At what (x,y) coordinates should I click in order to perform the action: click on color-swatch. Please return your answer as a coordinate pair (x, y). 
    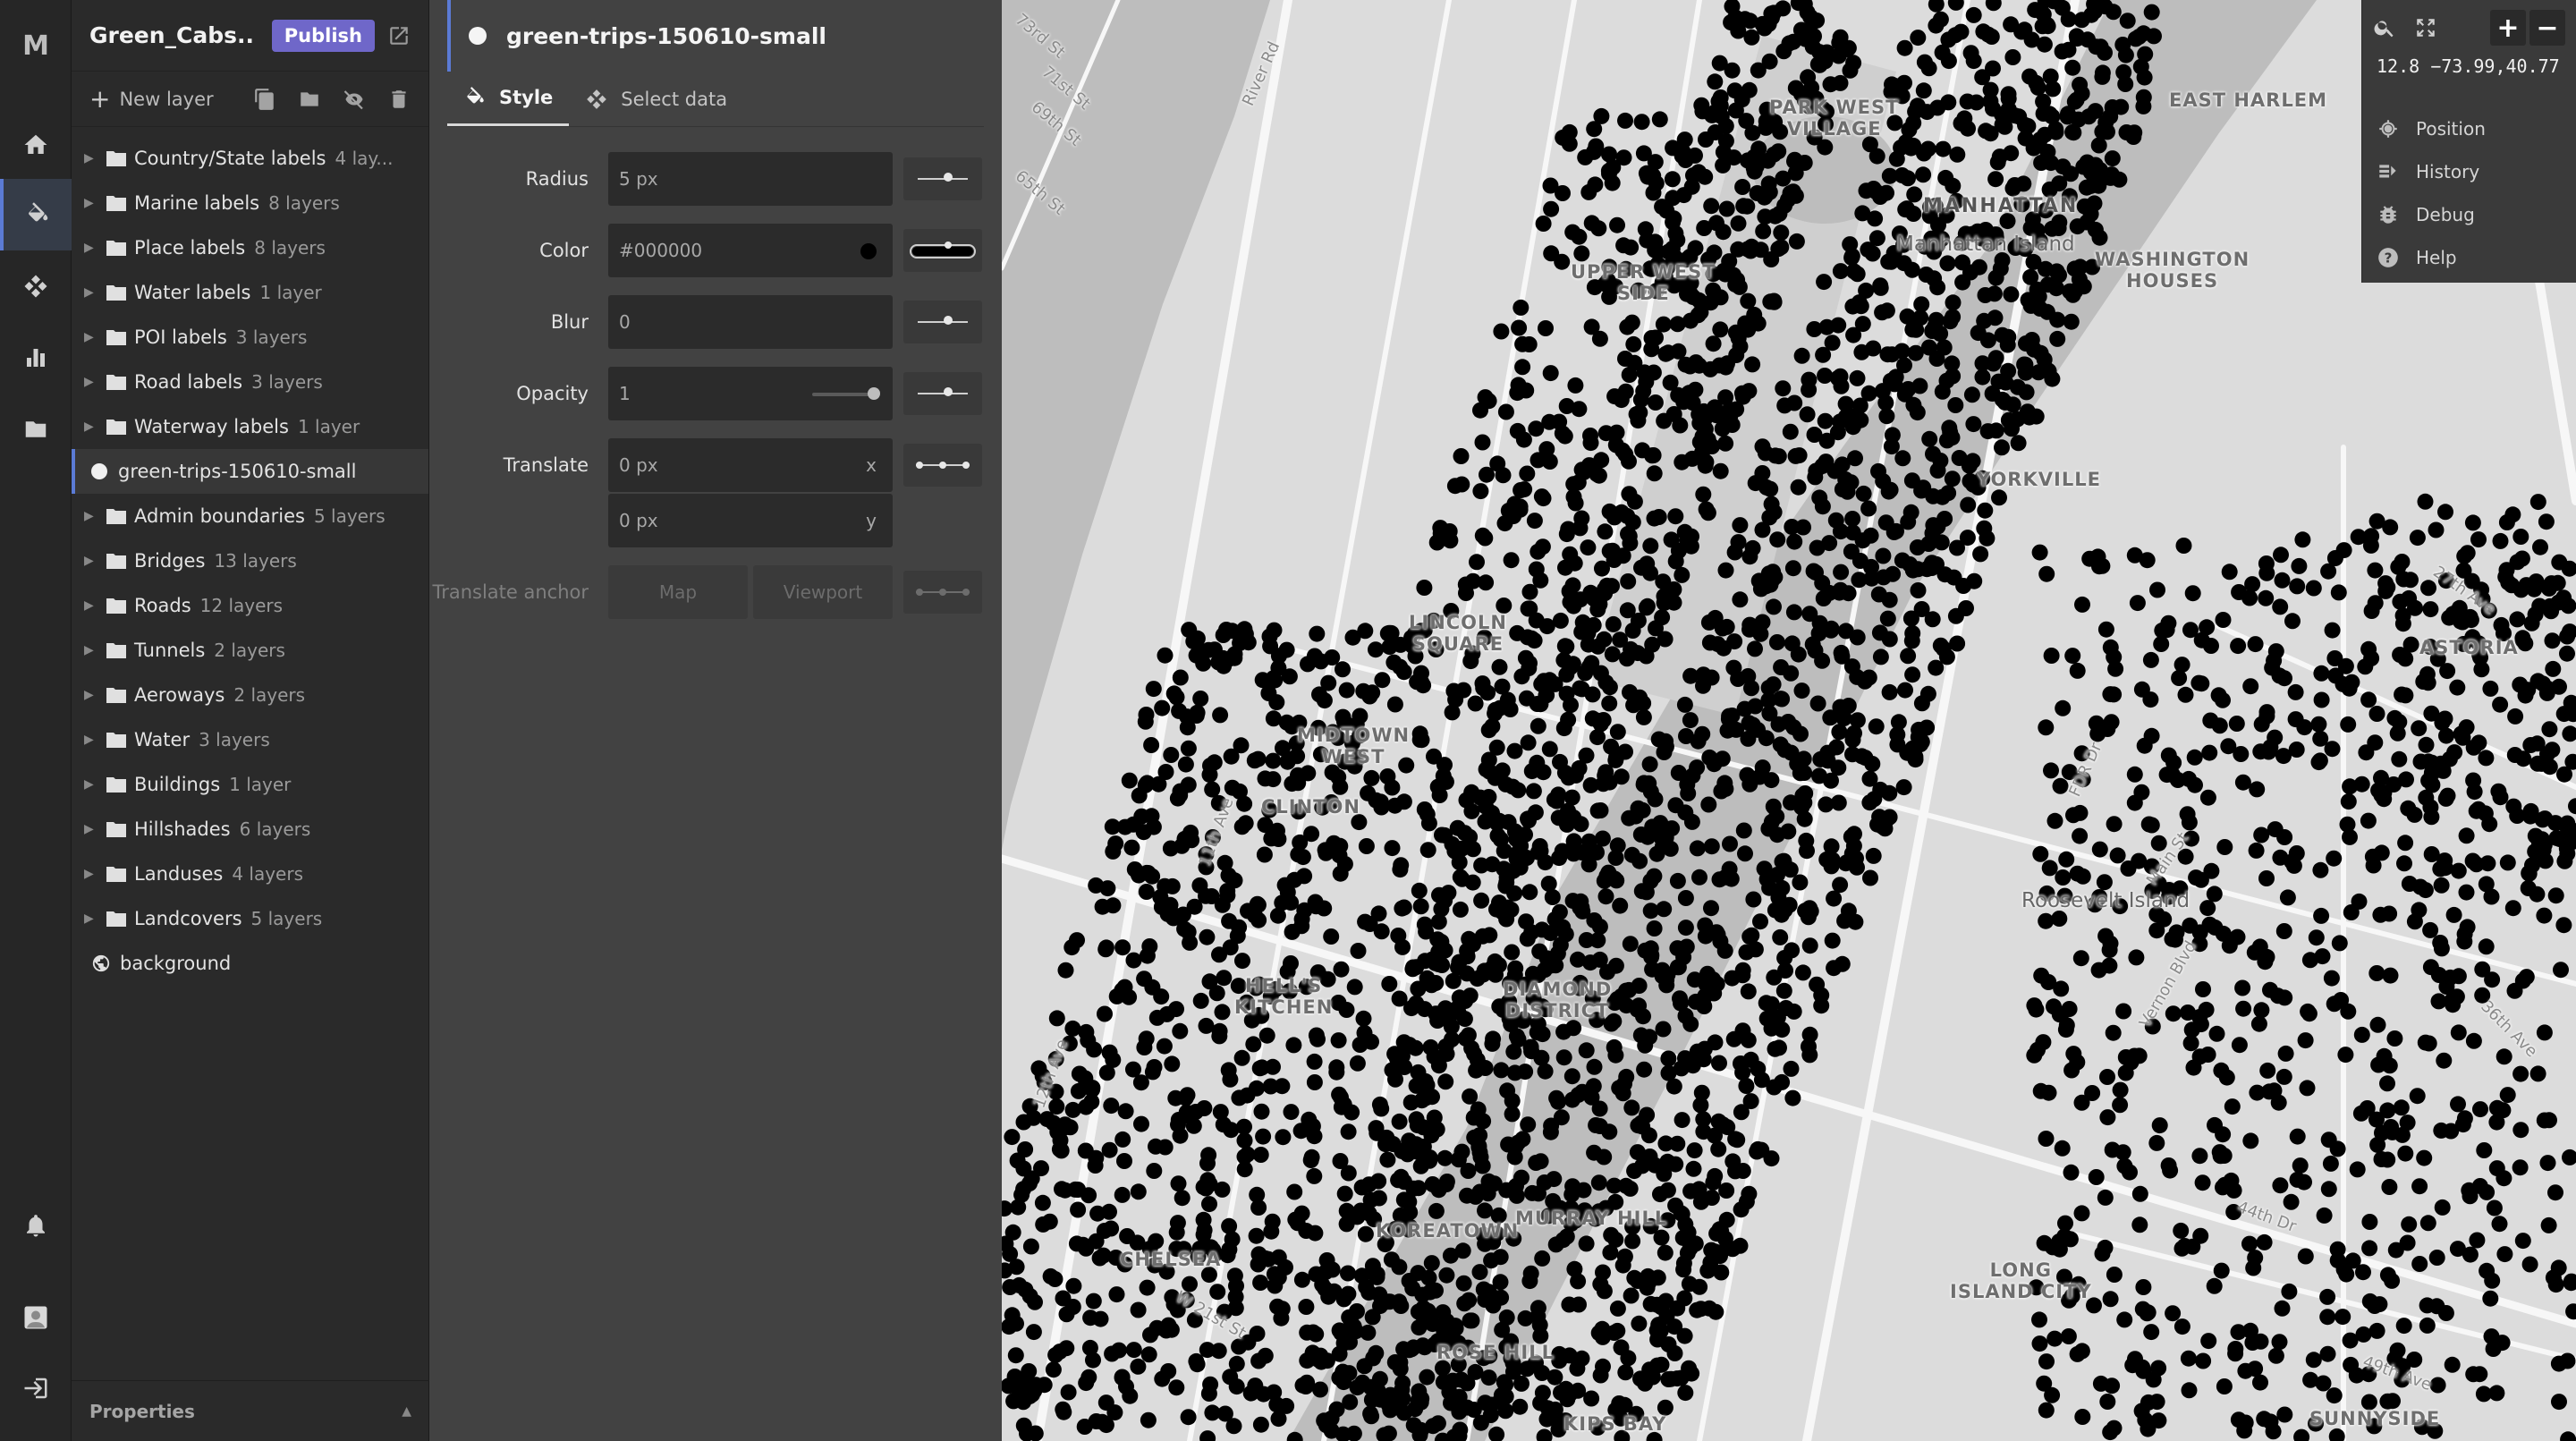
    Looking at the image, I should click on (868, 251).